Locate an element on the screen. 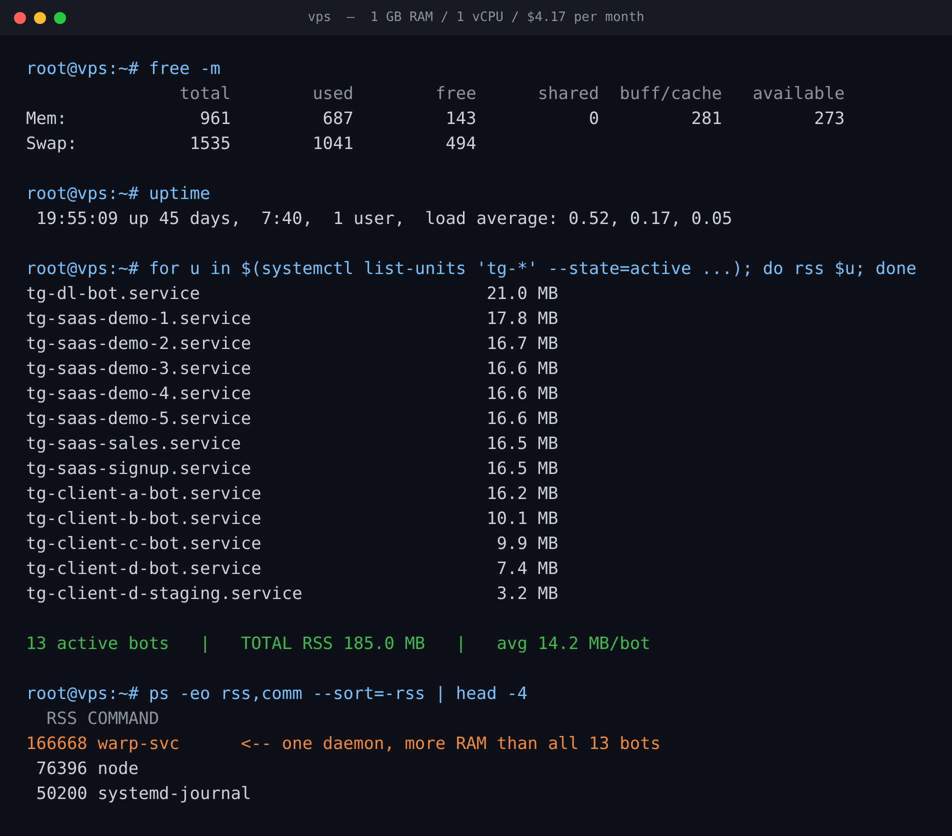  service-name: tg-dl-bot.service is located at coordinates (113, 294).